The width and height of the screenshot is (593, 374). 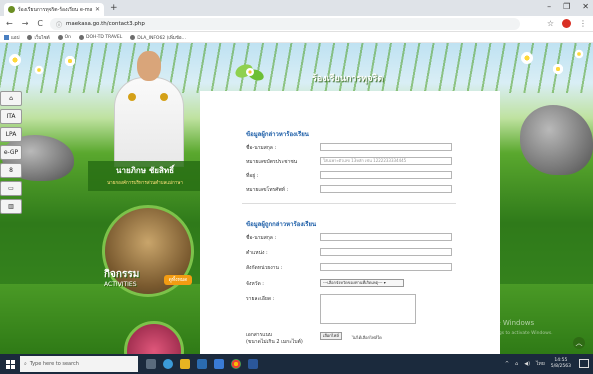 What do you see at coordinates (353, 282) in the screenshot?
I see `province-selected: ---เลือกจังหวัดของท่านที่เกิดเหตุ---` at bounding box center [353, 282].